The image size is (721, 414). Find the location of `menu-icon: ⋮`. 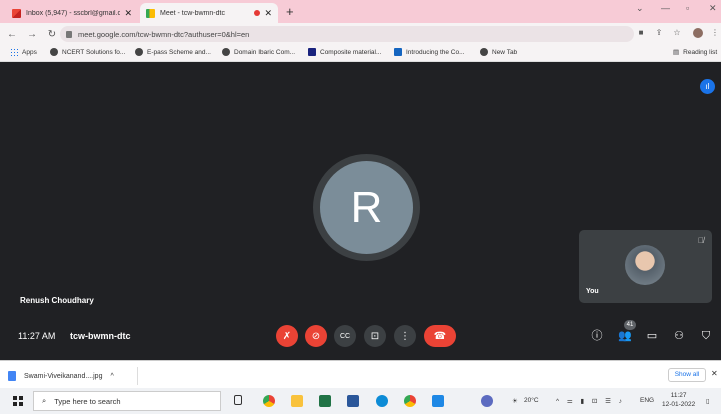

menu-icon: ⋮ is located at coordinates (715, 33).